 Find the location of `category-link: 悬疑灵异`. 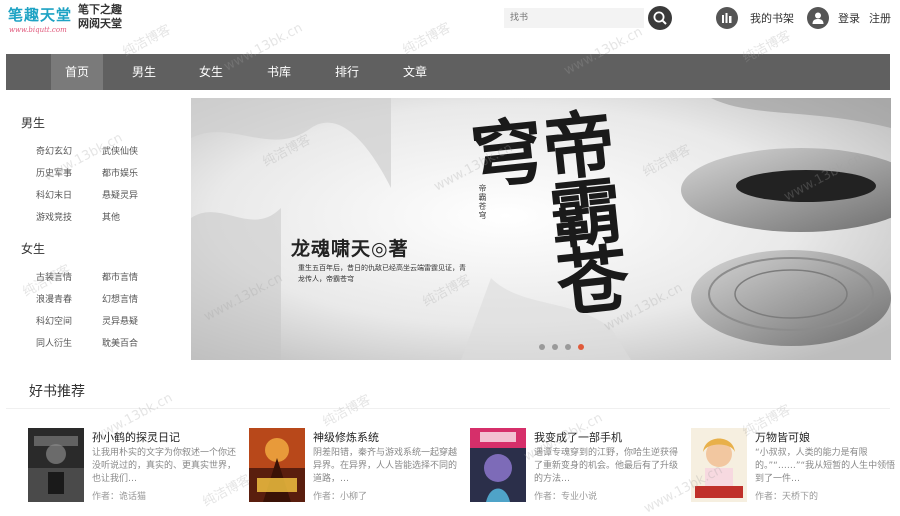

category-link: 悬疑灵异 is located at coordinates (120, 194).